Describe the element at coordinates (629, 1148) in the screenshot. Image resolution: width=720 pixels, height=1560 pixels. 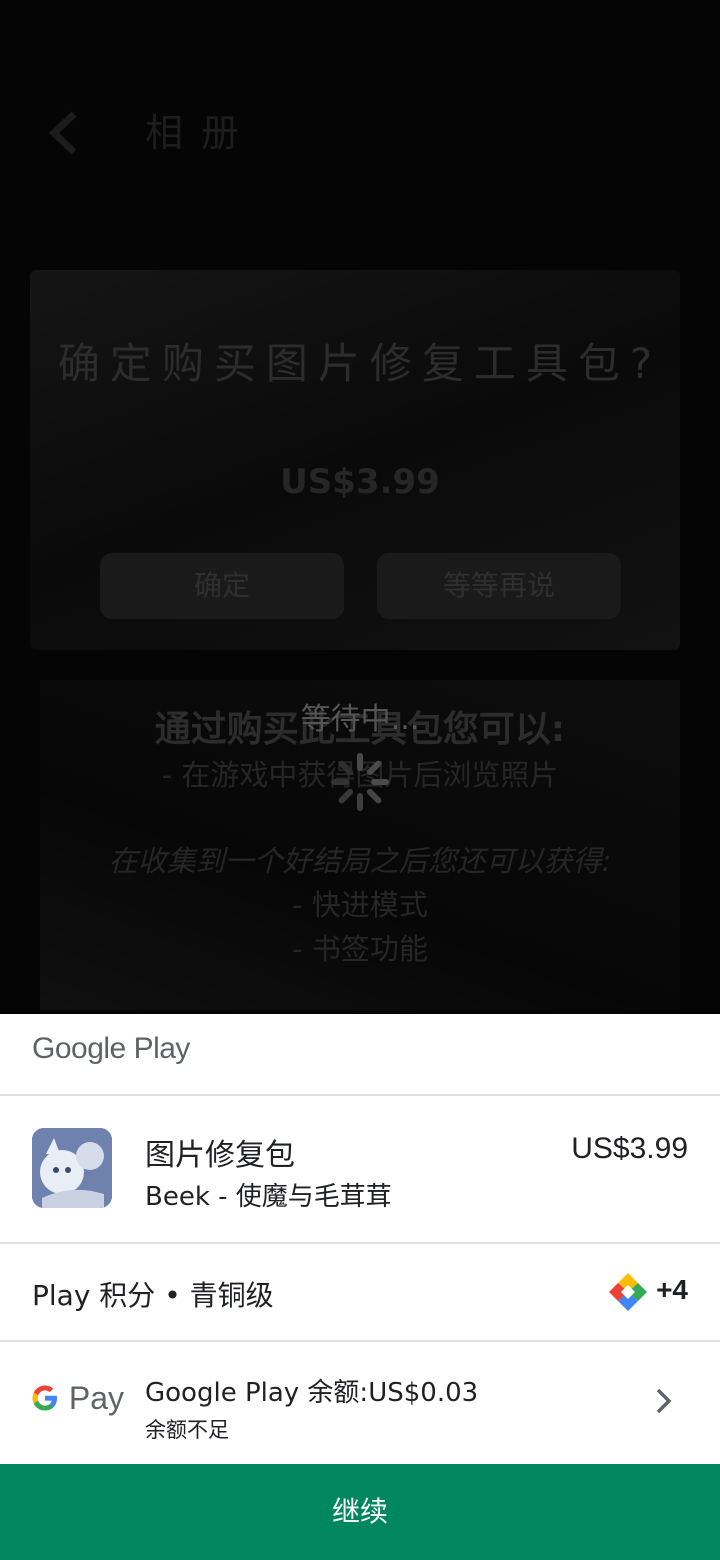
I see `item-price: US$3.99` at that location.